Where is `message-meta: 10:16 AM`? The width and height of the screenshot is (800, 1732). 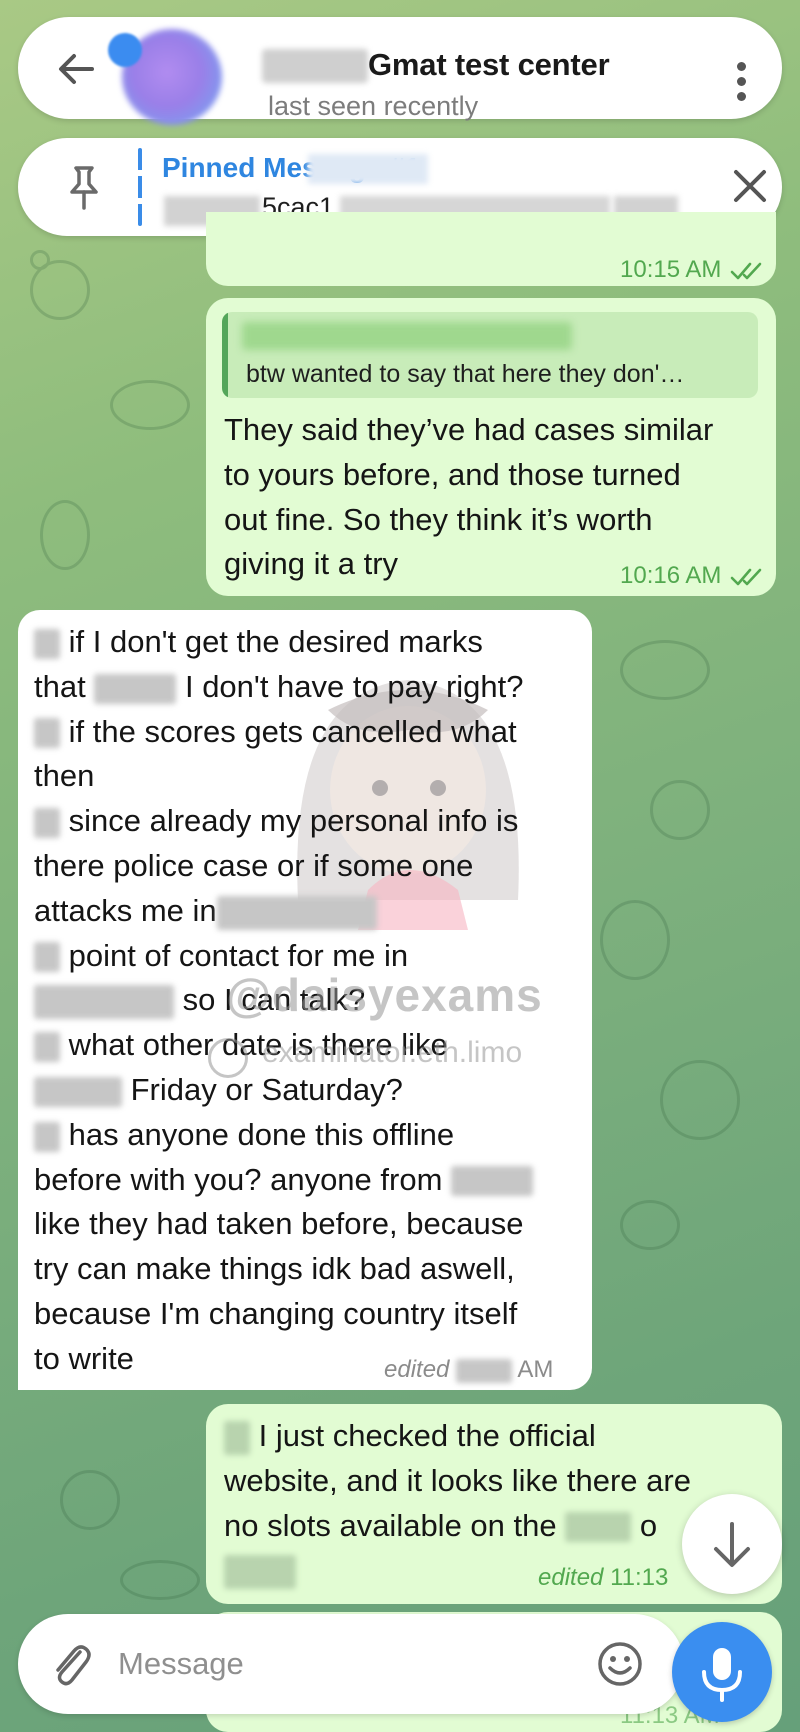 message-meta: 10:16 AM is located at coordinates (692, 576).